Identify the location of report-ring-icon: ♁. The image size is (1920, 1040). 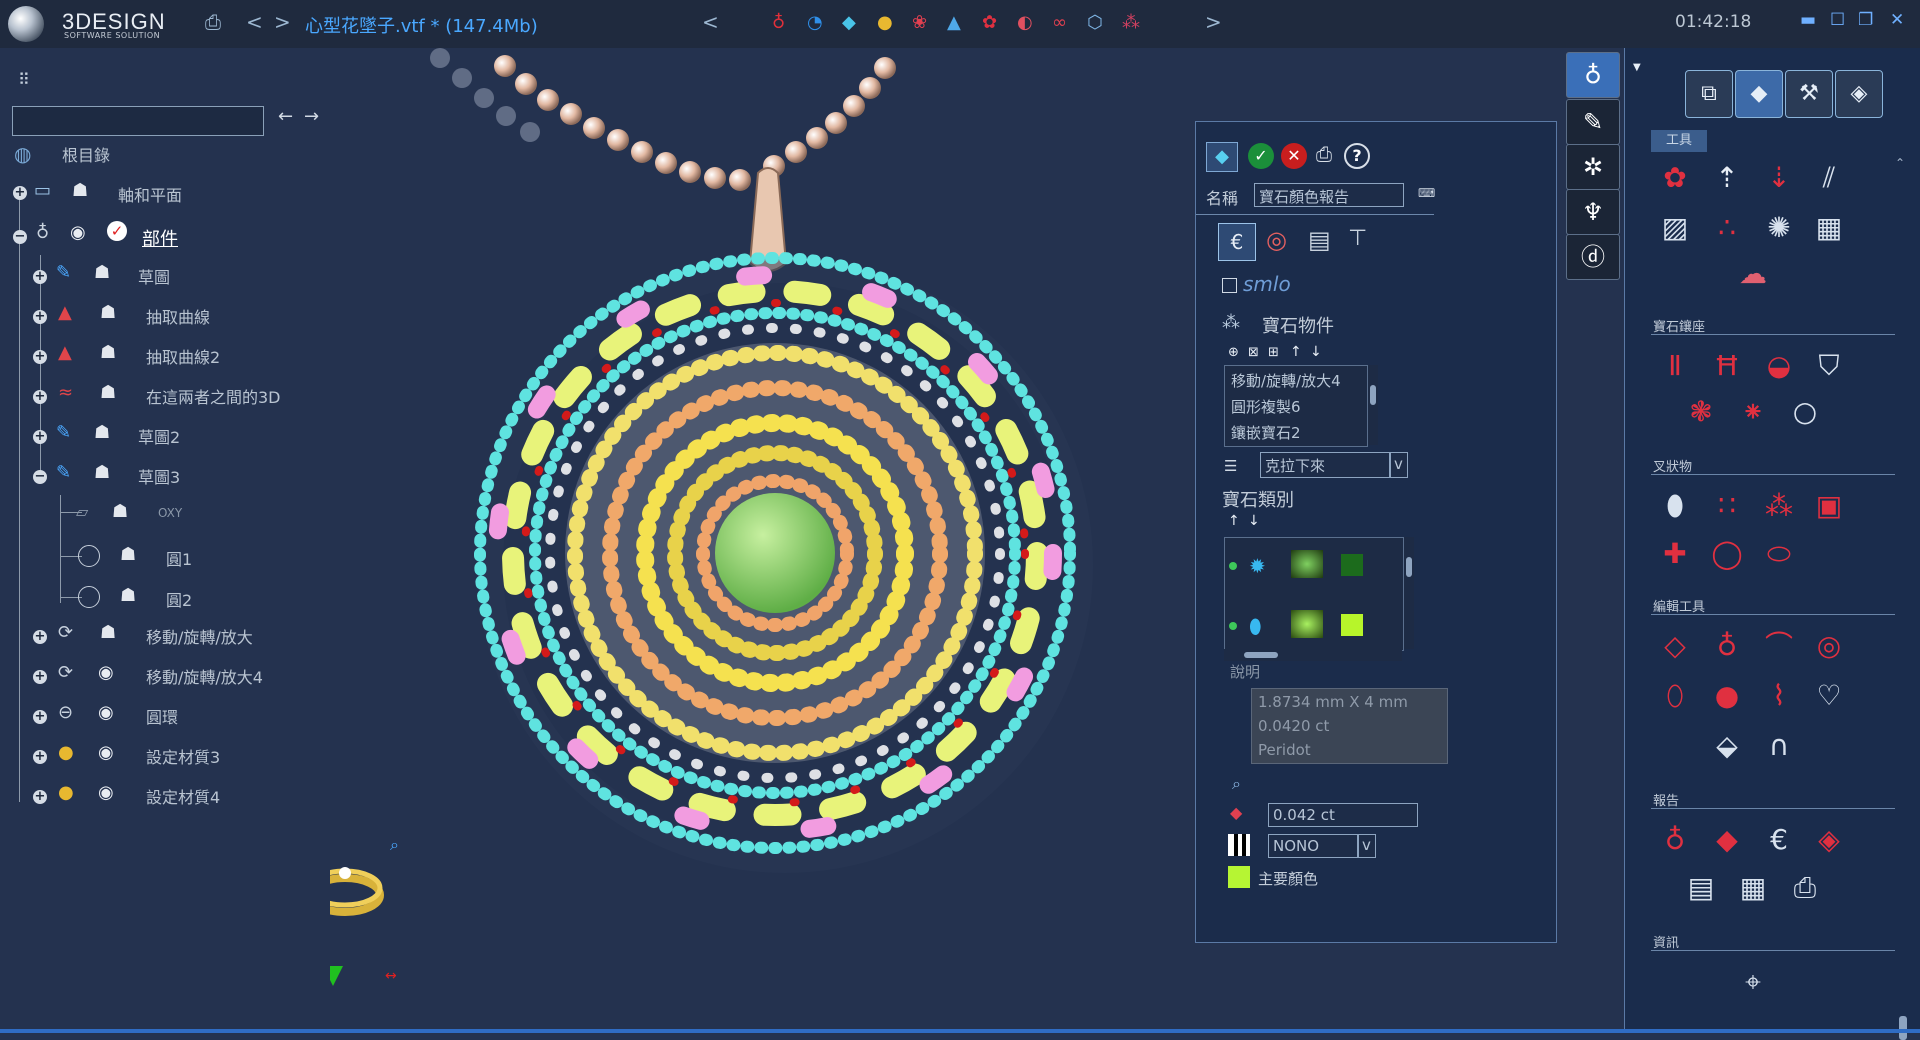
(1675, 840).